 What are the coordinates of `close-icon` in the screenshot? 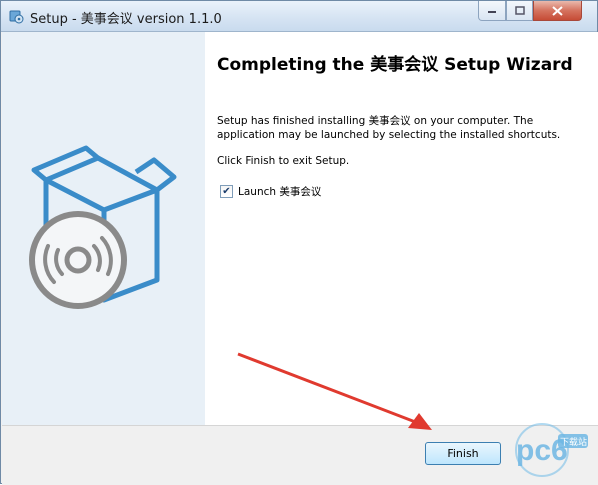 It's located at (557, 10).